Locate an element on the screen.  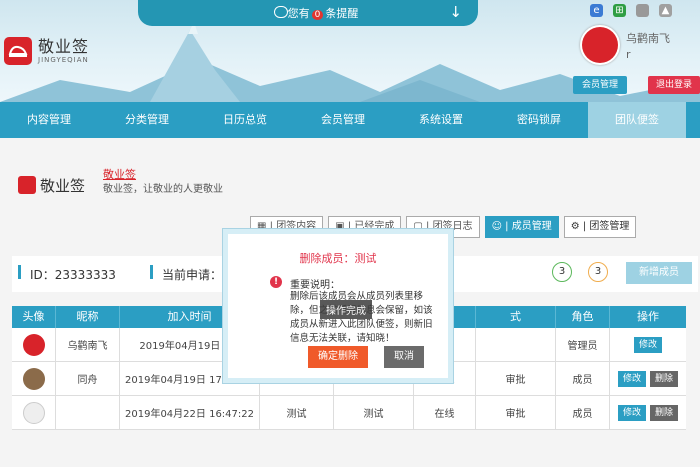
android-icon: ▲ is located at coordinates (665, 10).